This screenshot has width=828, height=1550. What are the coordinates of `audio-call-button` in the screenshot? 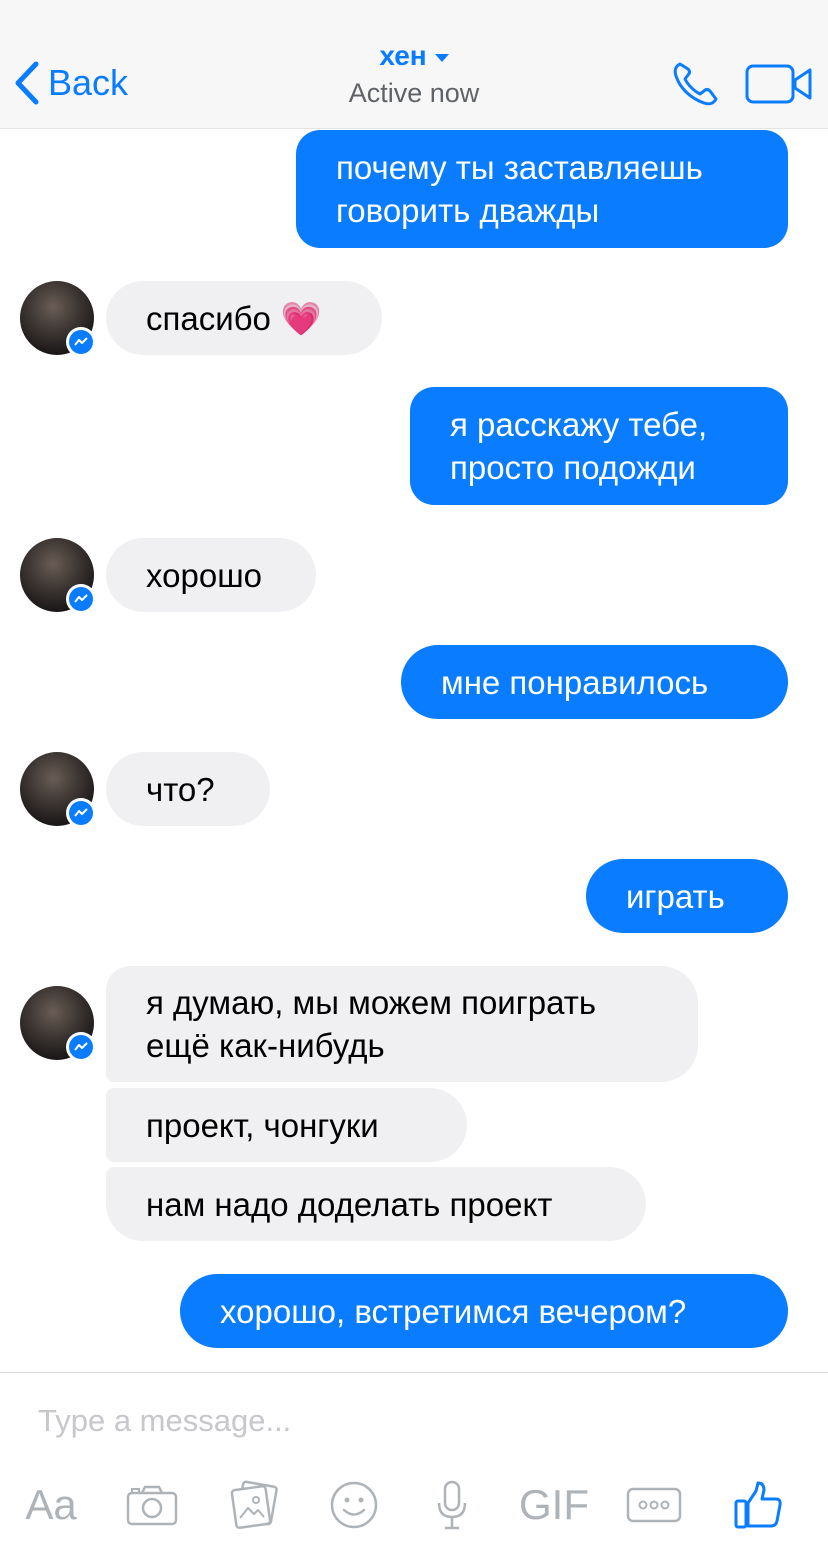 It's located at (696, 83).